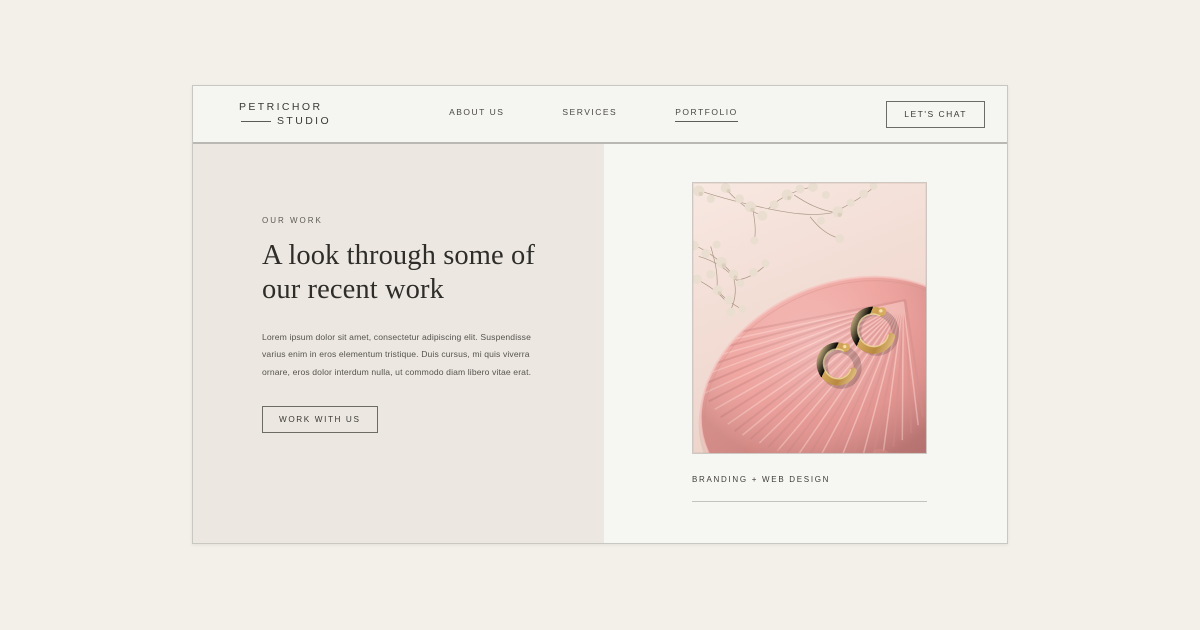  Describe the element at coordinates (285, 113) in the screenshot. I see `brand-logo: PETRICHOR STUDIO` at that location.